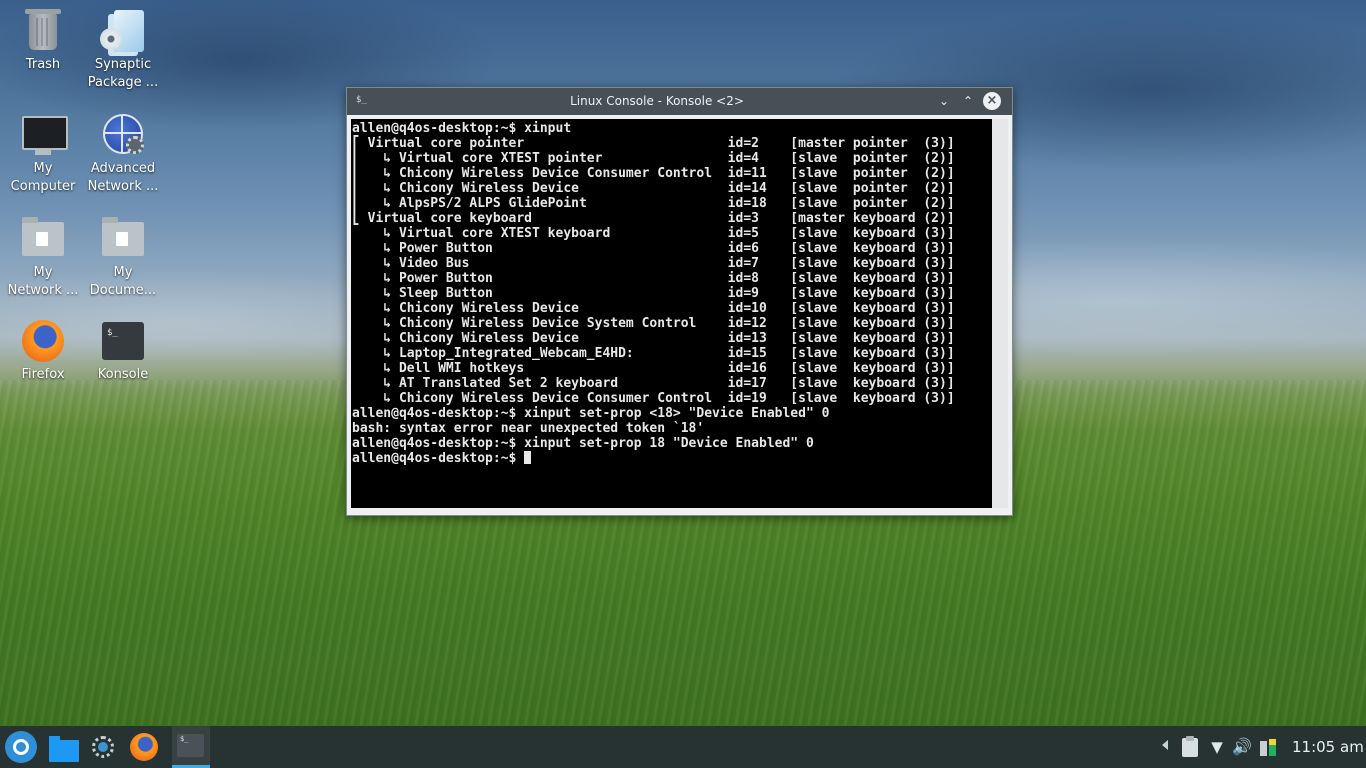 Image resolution: width=1366 pixels, height=768 pixels. I want to click on volume-tray-button: 🔊, so click(1242, 747).